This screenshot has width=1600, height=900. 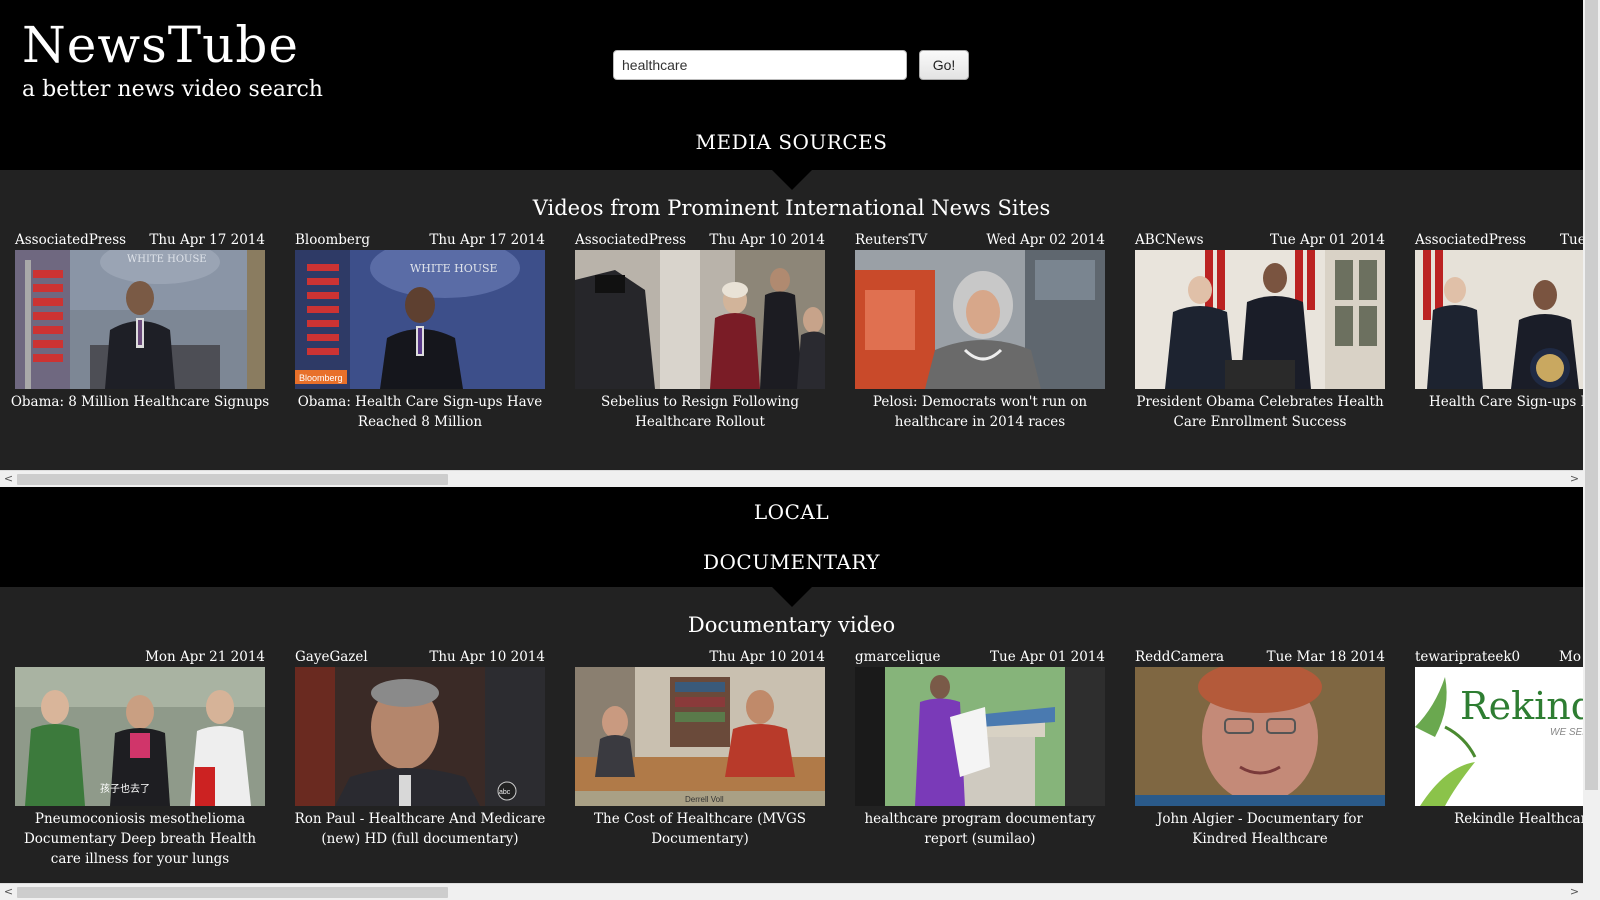 I want to click on video-thumbnail: 孩子也去了, so click(x=140, y=736).